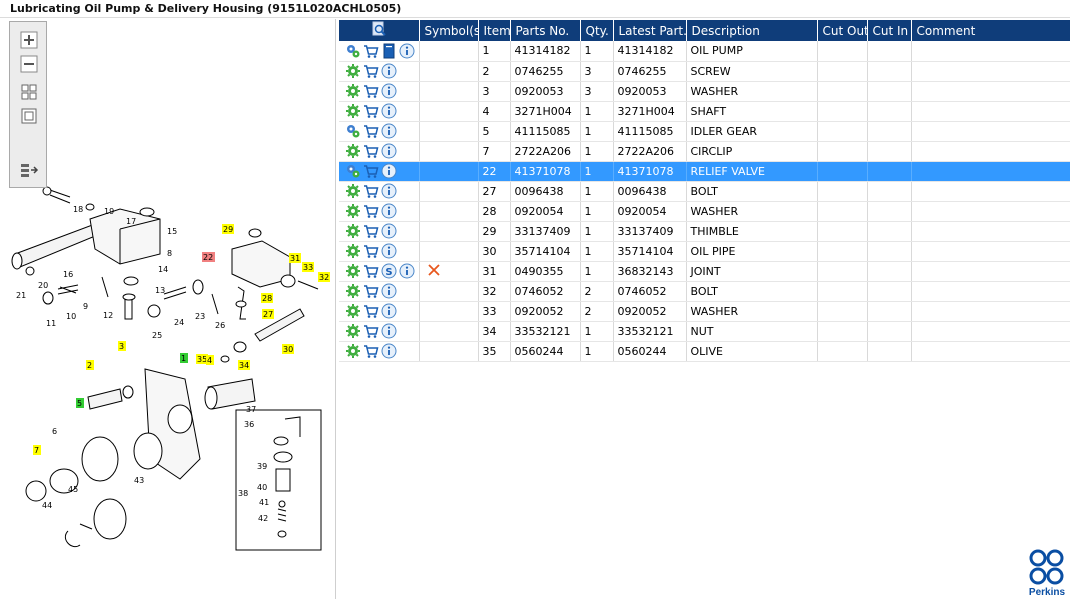 The height and width of the screenshot is (599, 1070). I want to click on callout: 42, so click(263, 518).